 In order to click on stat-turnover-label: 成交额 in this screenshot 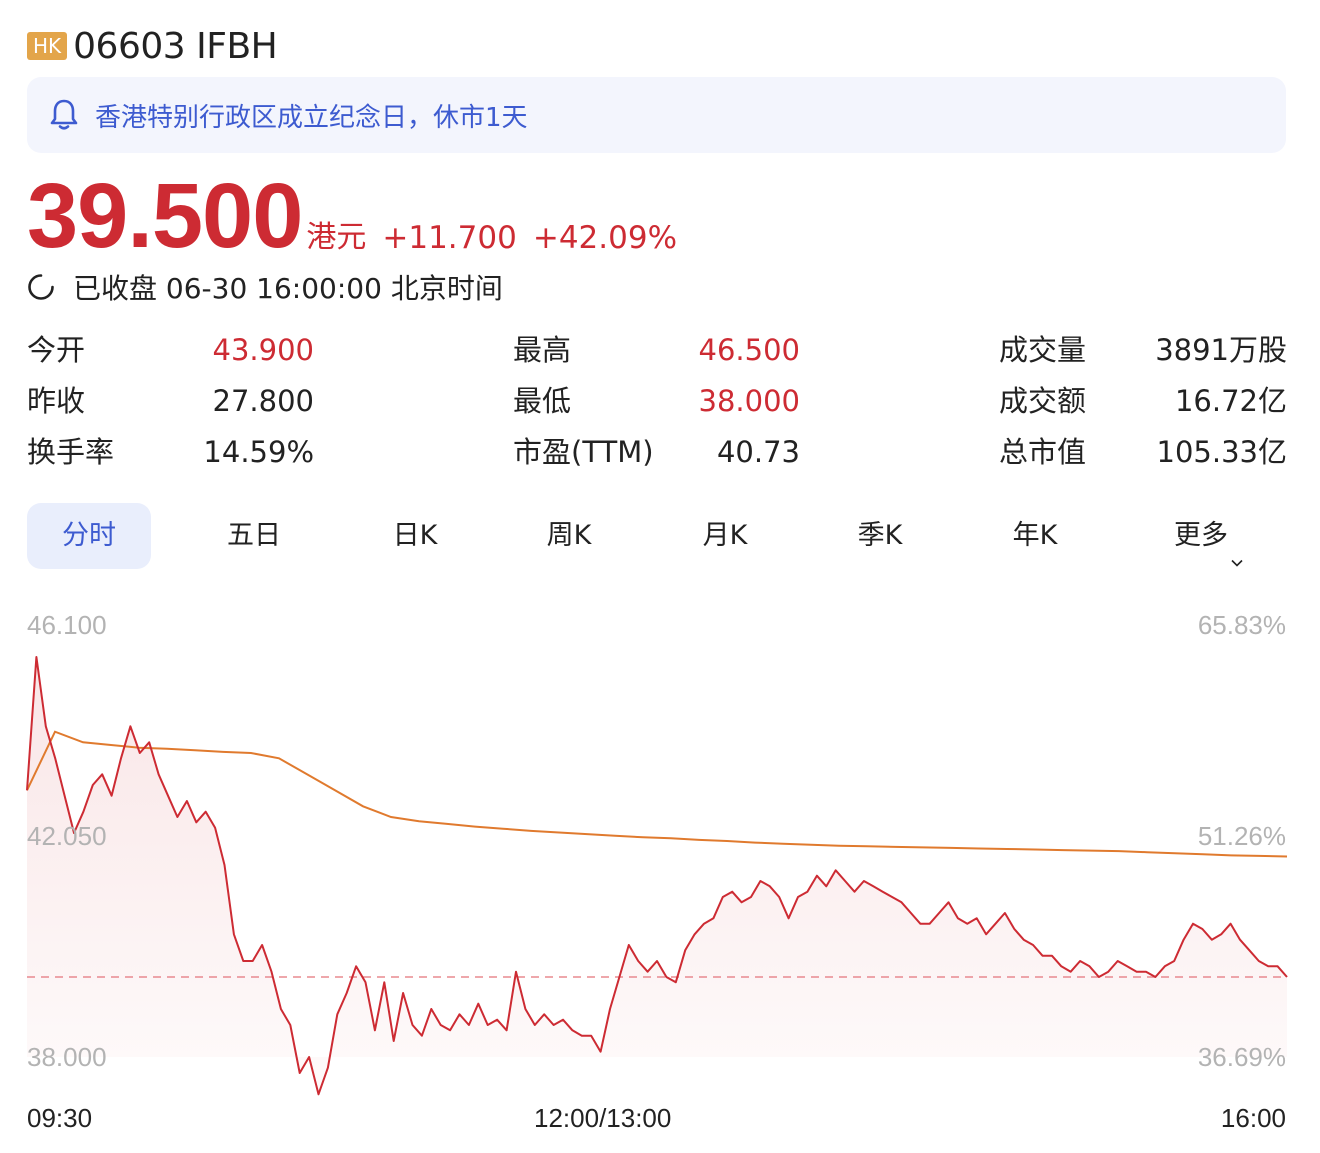, I will do `click(1043, 401)`.